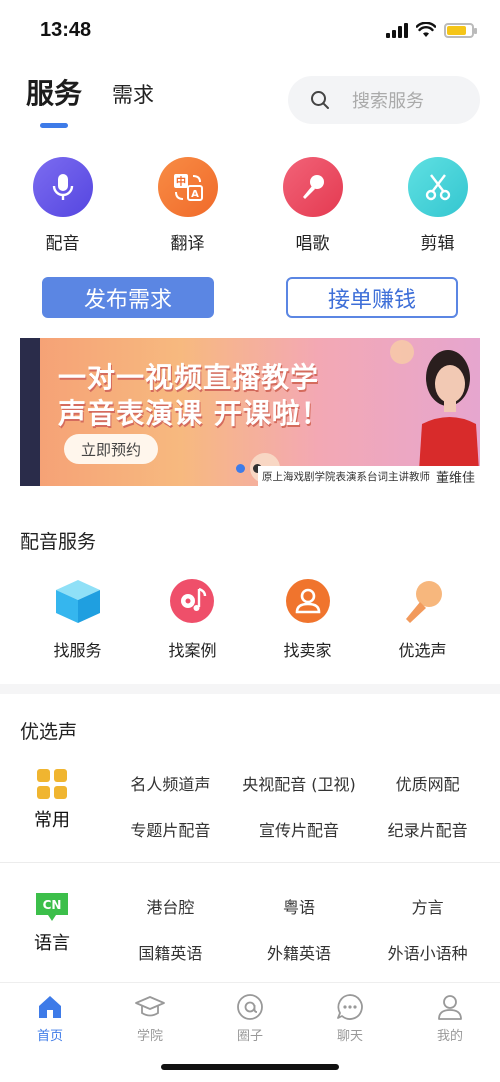 Image resolution: width=500 pixels, height=1082 pixels. I want to click on voice-tag: 外籍英语, so click(299, 952).